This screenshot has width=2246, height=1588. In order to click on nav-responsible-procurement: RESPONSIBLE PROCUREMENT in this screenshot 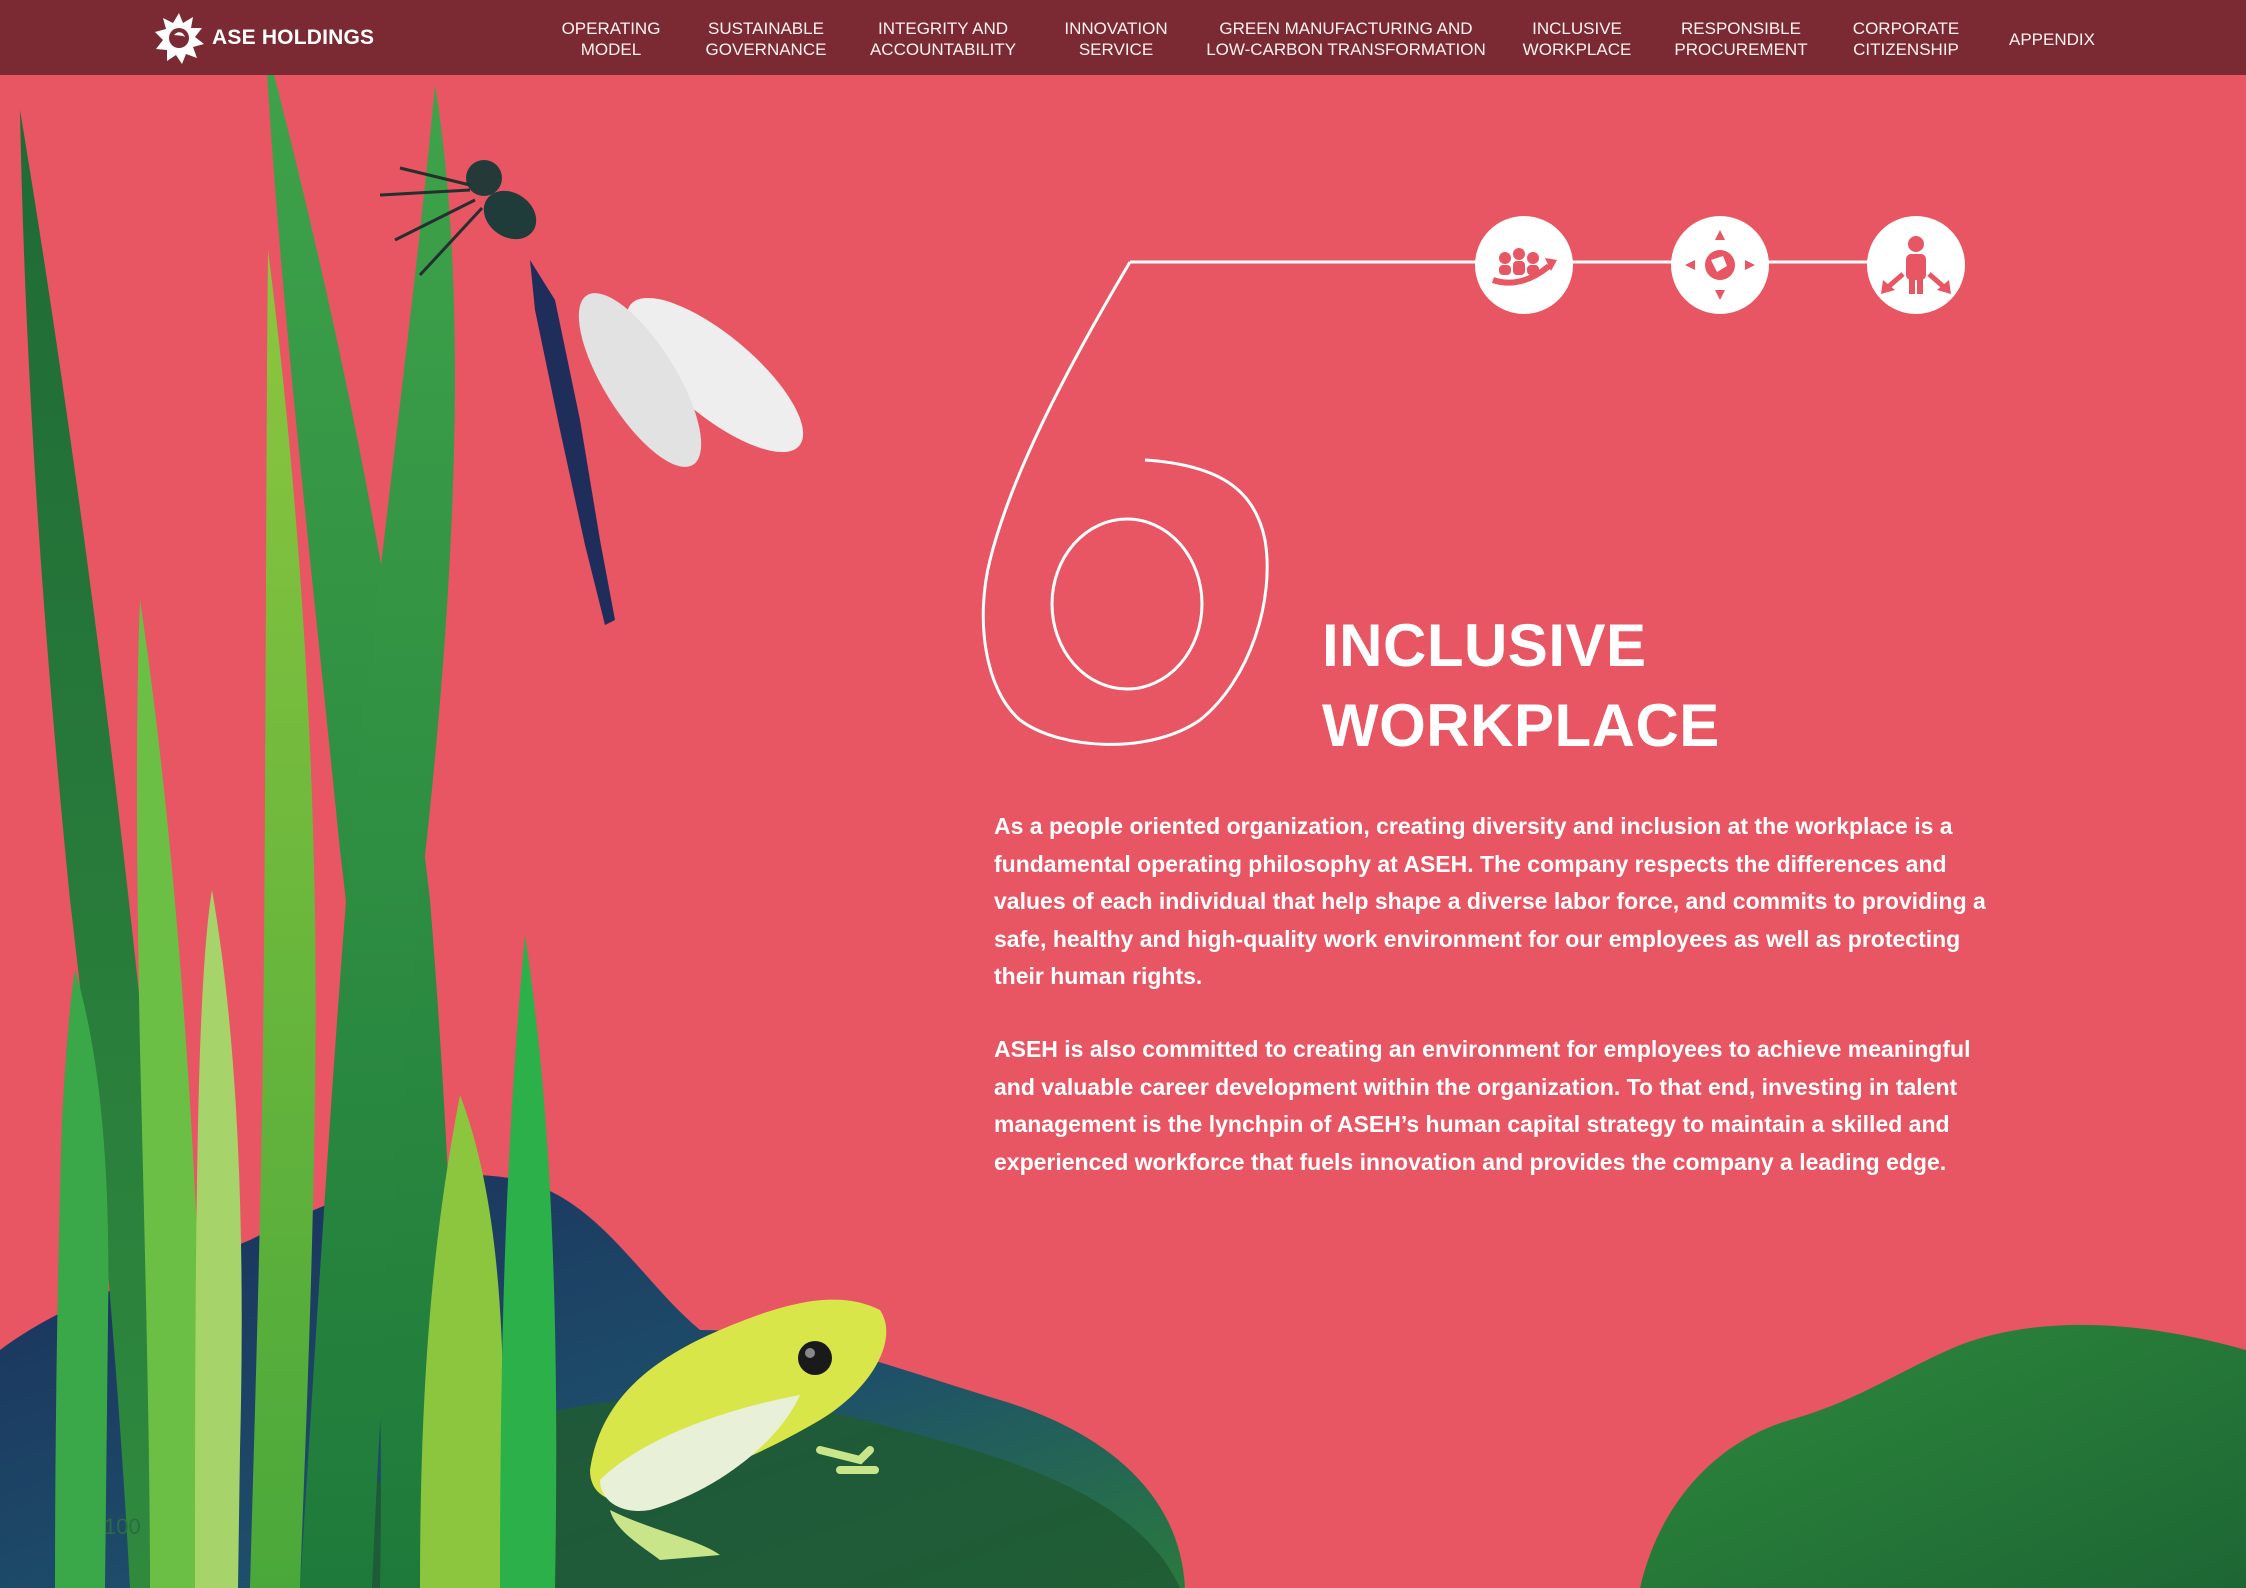, I will do `click(1740, 39)`.